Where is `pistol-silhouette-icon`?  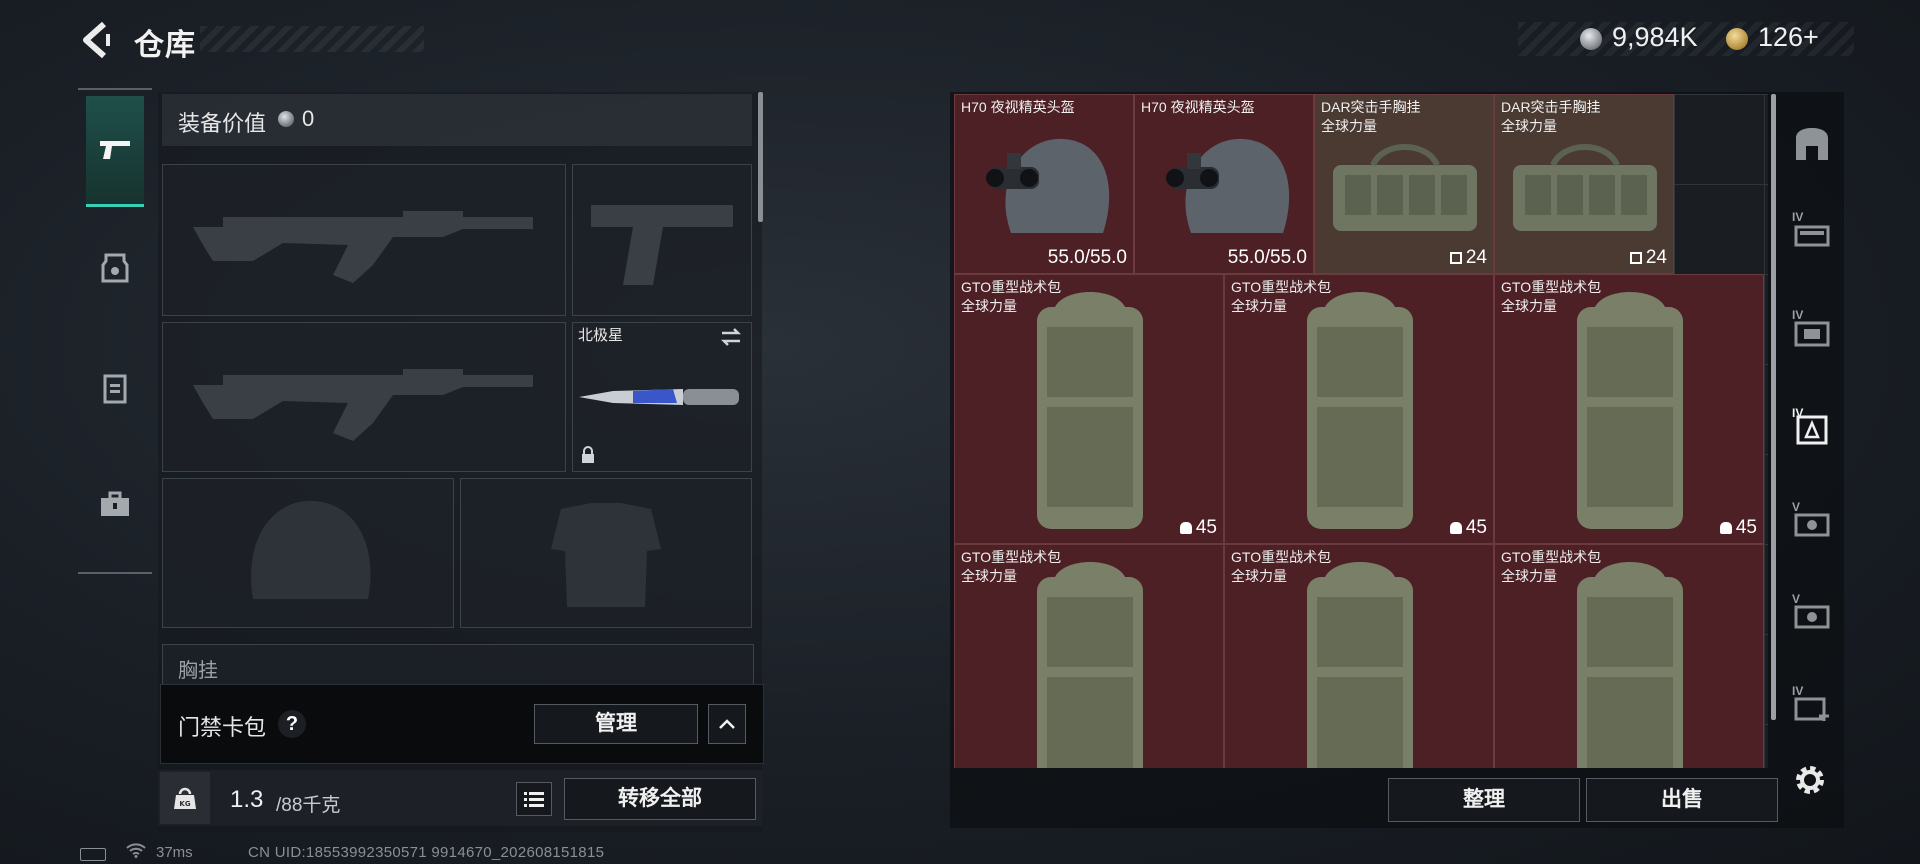 pistol-silhouette-icon is located at coordinates (662, 245).